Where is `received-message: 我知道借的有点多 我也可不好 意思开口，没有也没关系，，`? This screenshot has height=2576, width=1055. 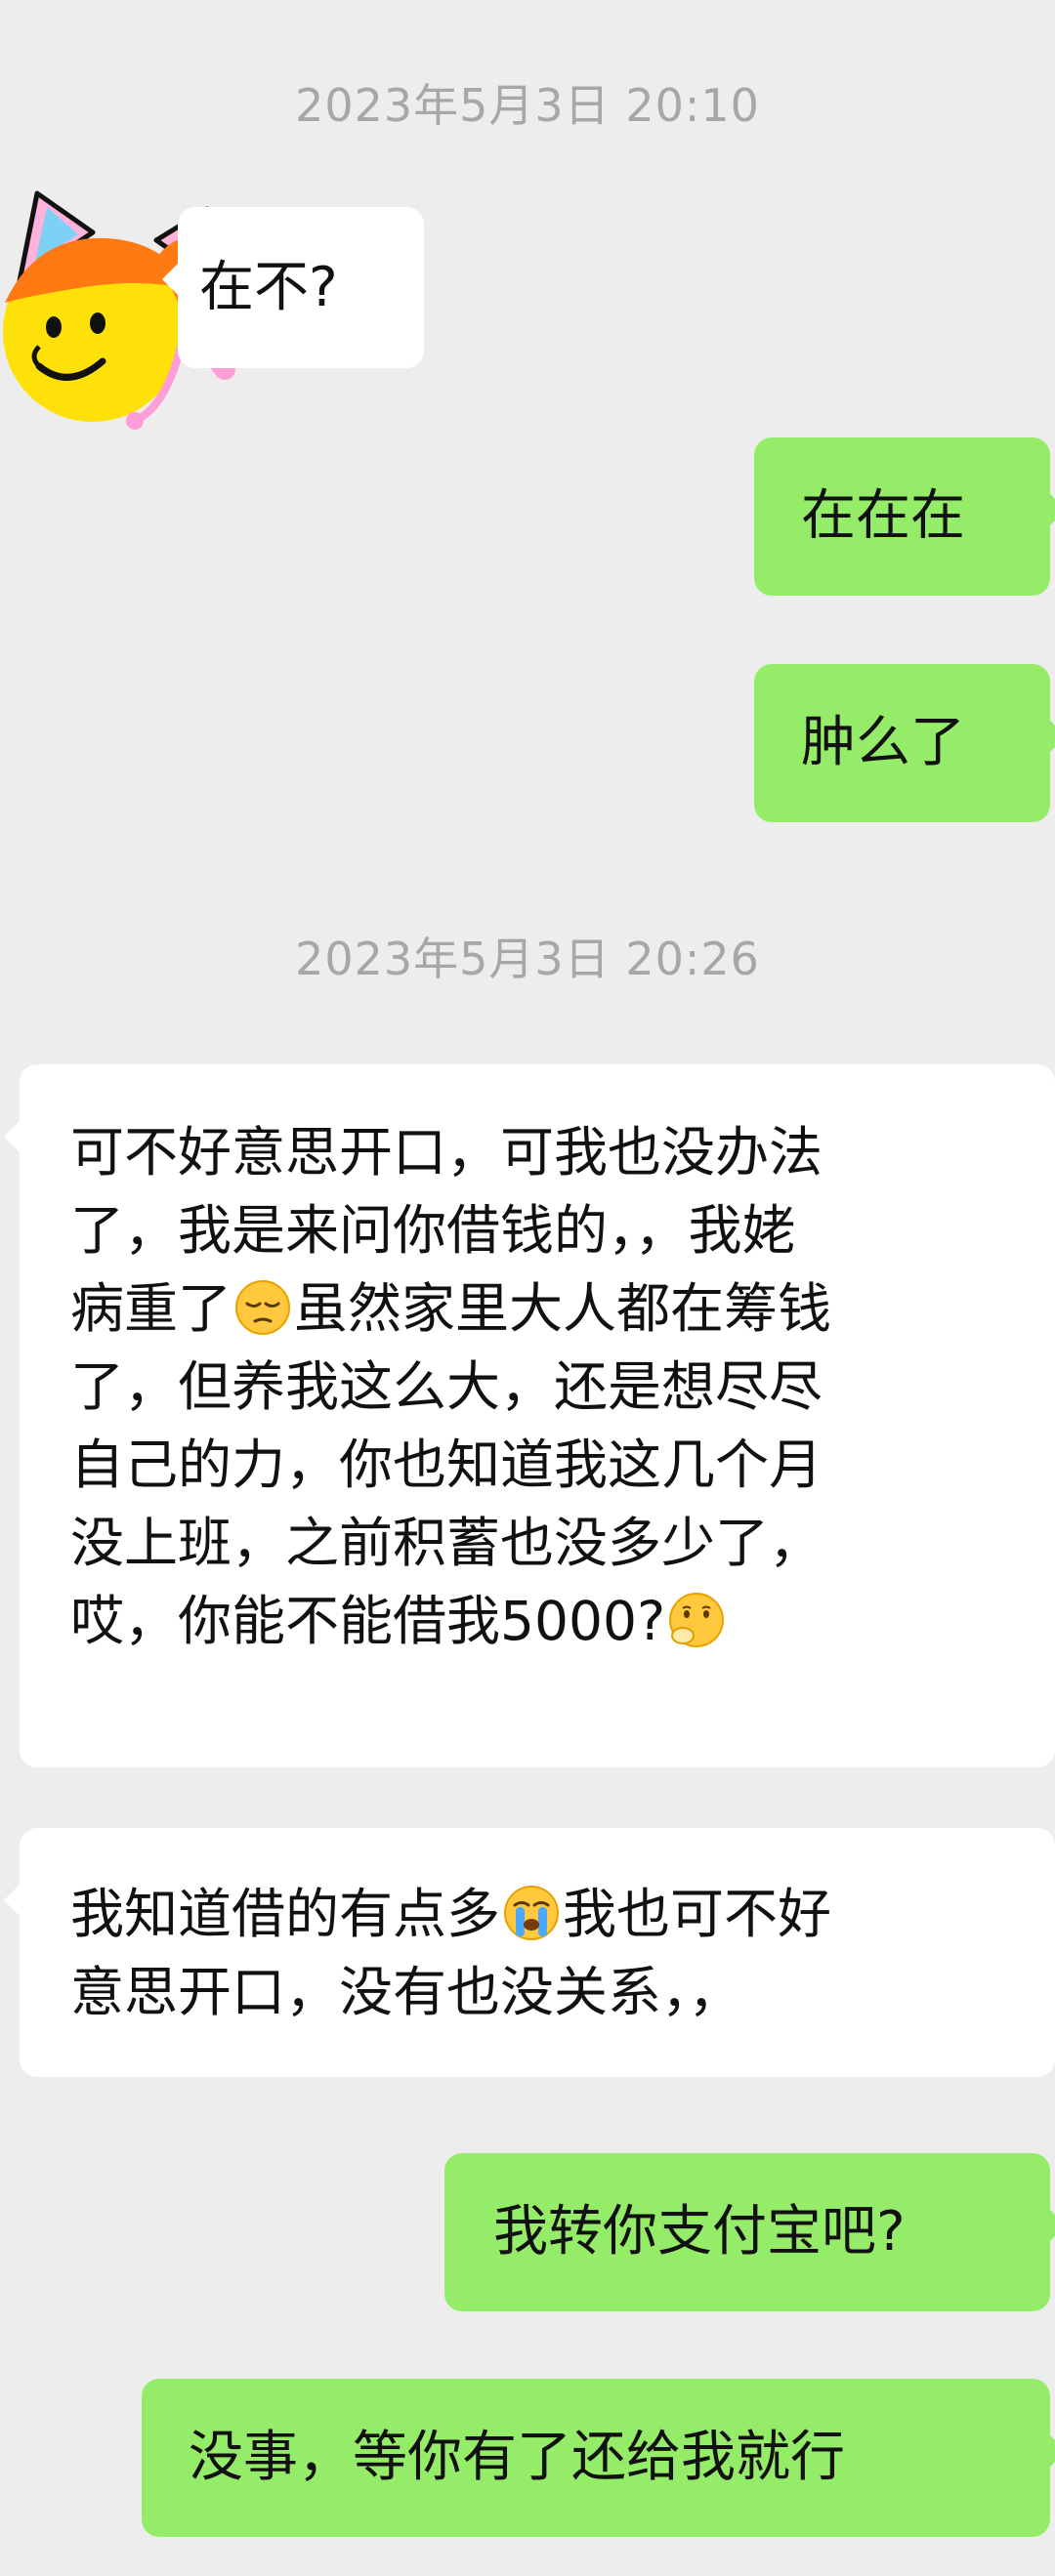 received-message: 我知道借的有点多 我也可不好 意思开口，没有也没关系，， is located at coordinates (529, 1952).